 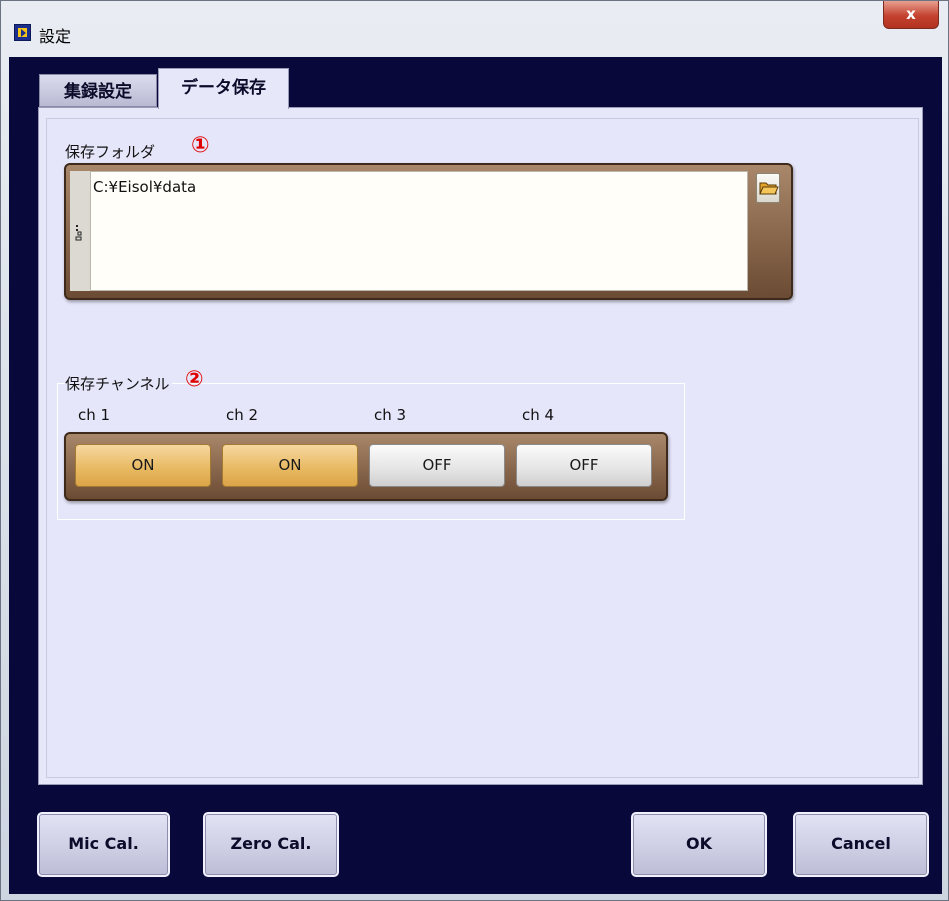 I want to click on ch2-toggle-button: ON, so click(x=290, y=465).